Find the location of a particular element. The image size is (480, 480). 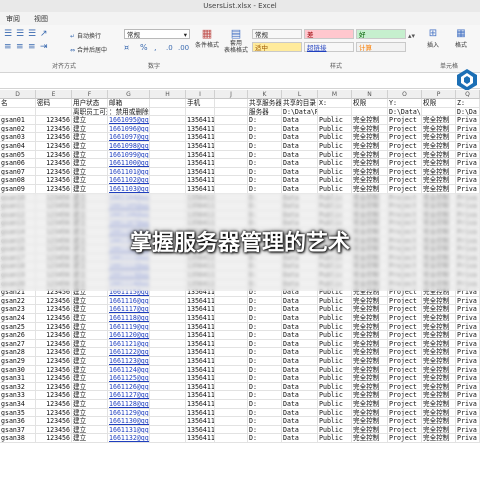

table-cell: gsan35 is located at coordinates (18, 413).